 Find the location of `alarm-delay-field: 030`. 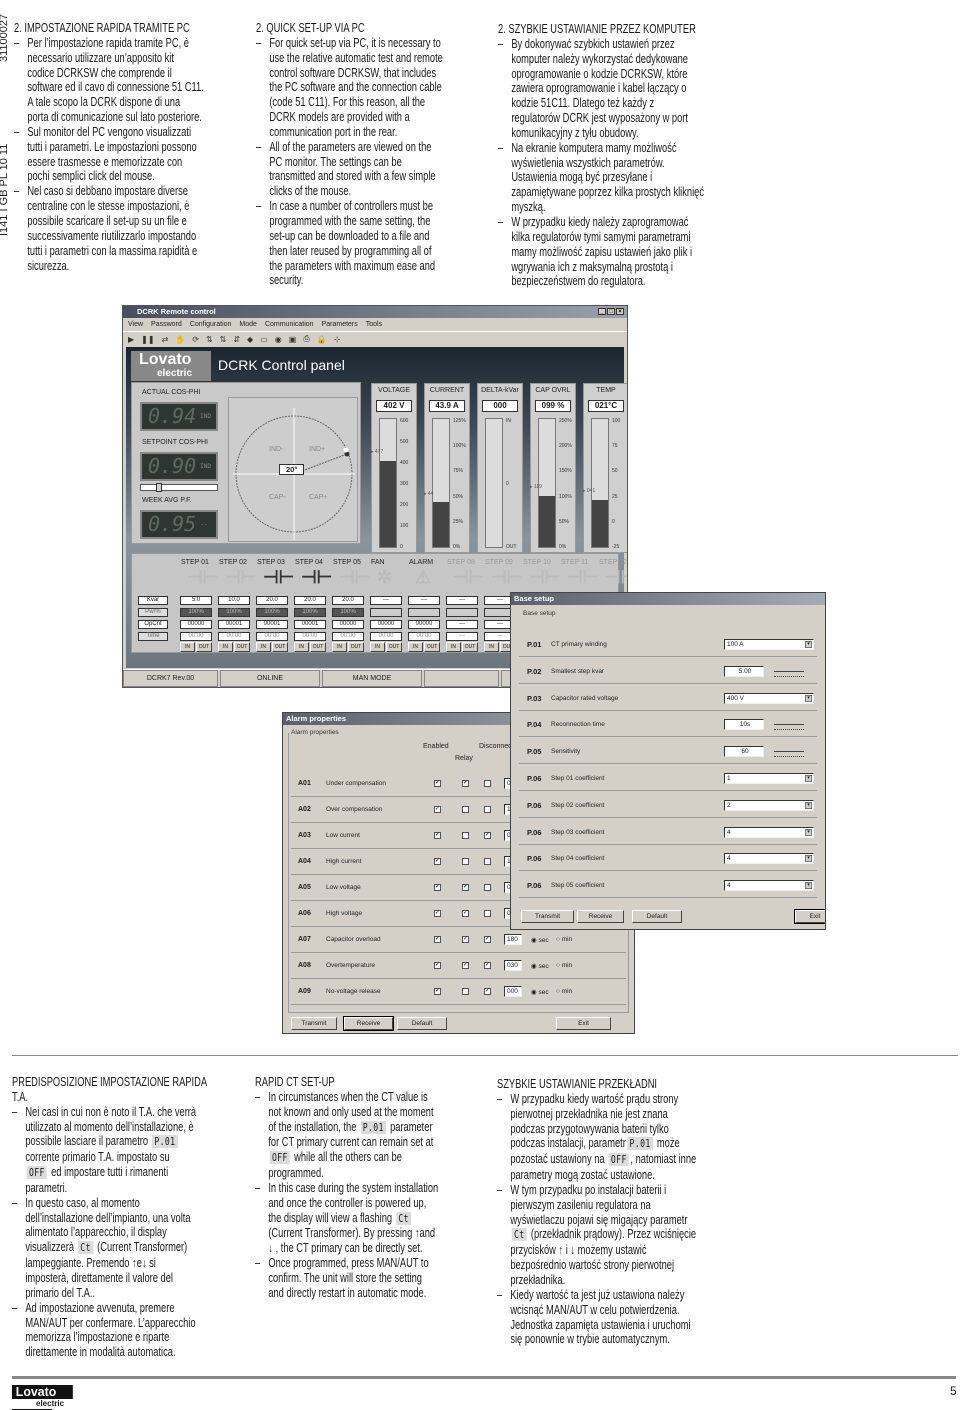

alarm-delay-field: 030 is located at coordinates (513, 965).